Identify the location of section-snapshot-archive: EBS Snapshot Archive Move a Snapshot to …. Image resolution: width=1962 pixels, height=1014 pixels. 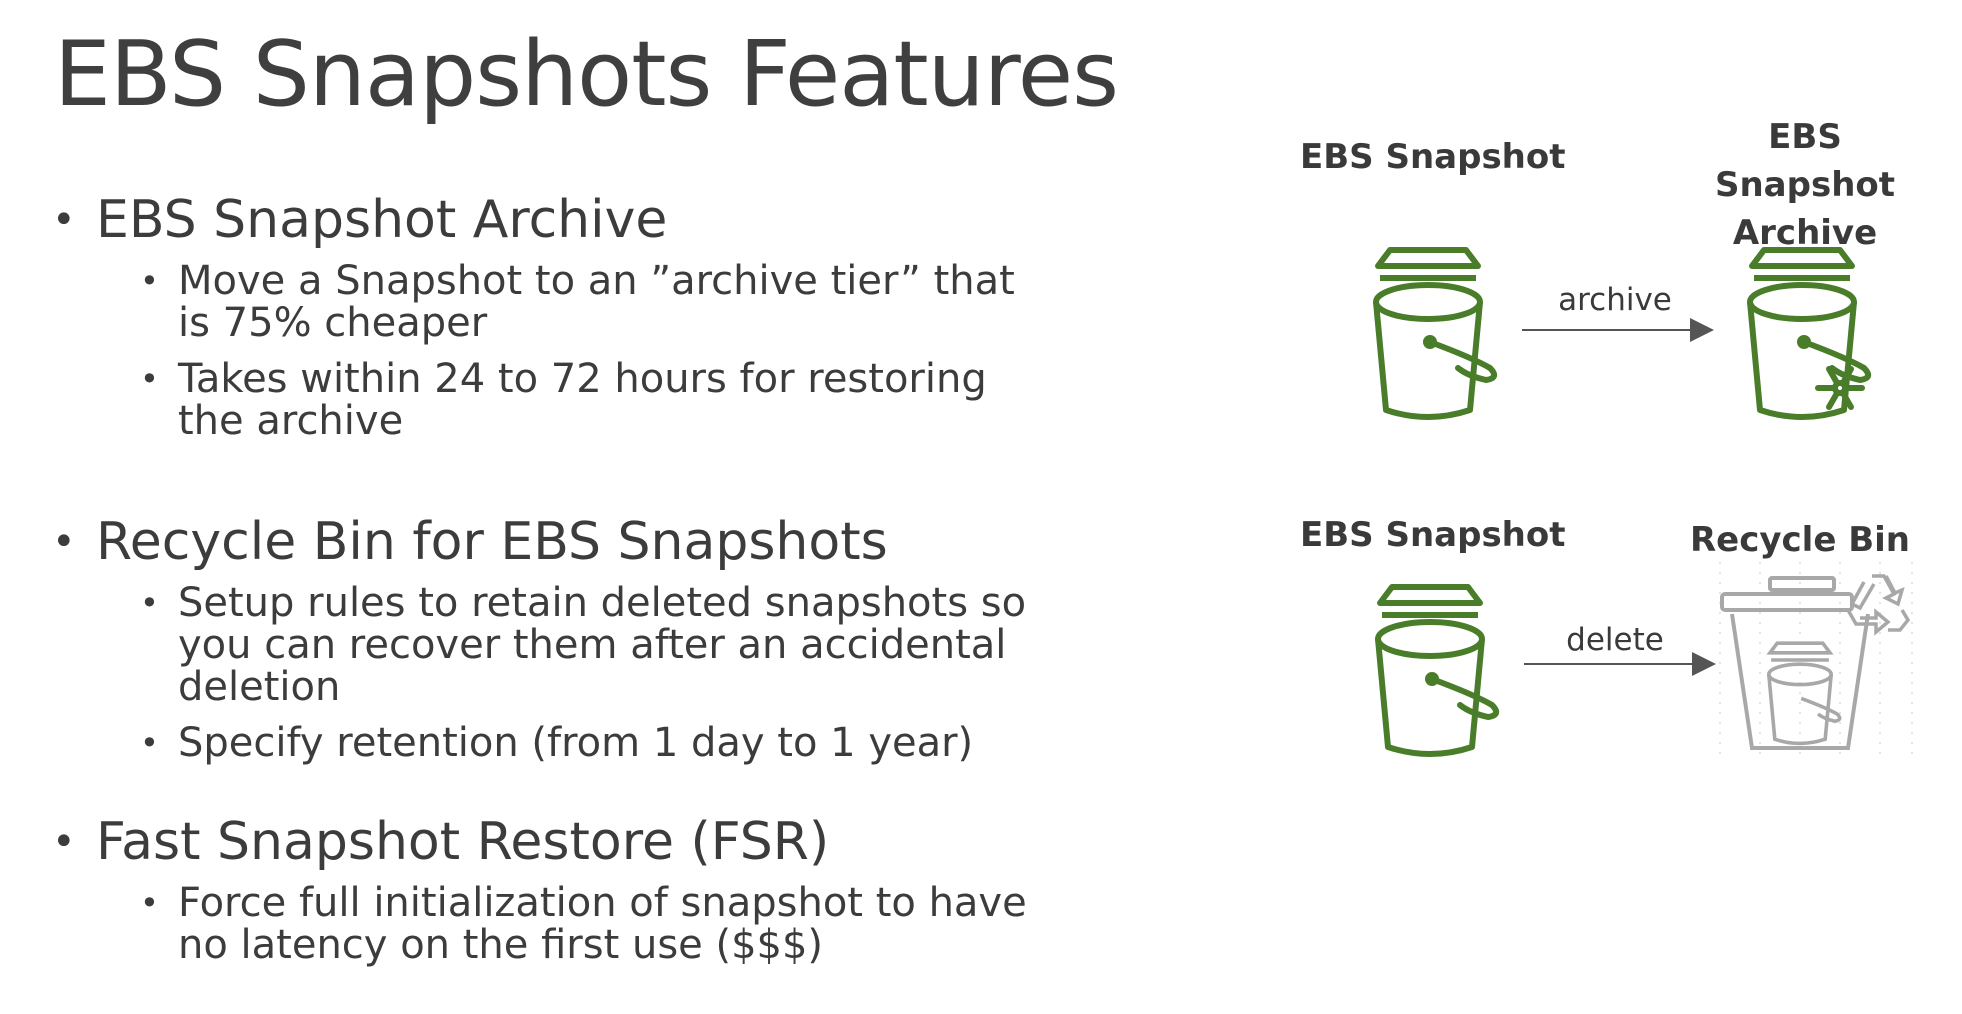
(555, 323).